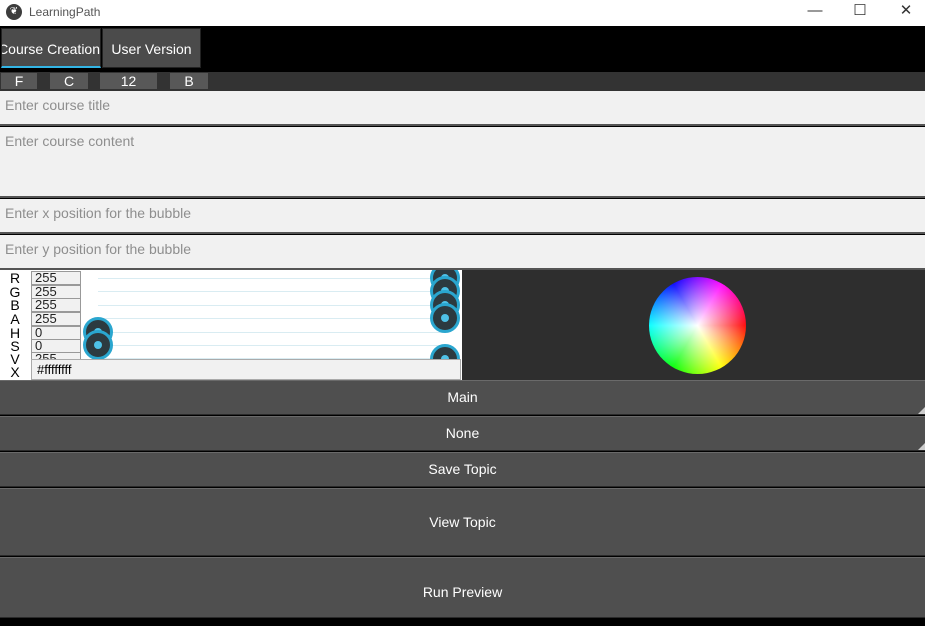 The width and height of the screenshot is (925, 626). I want to click on alpha-slider-track, so click(272, 318).